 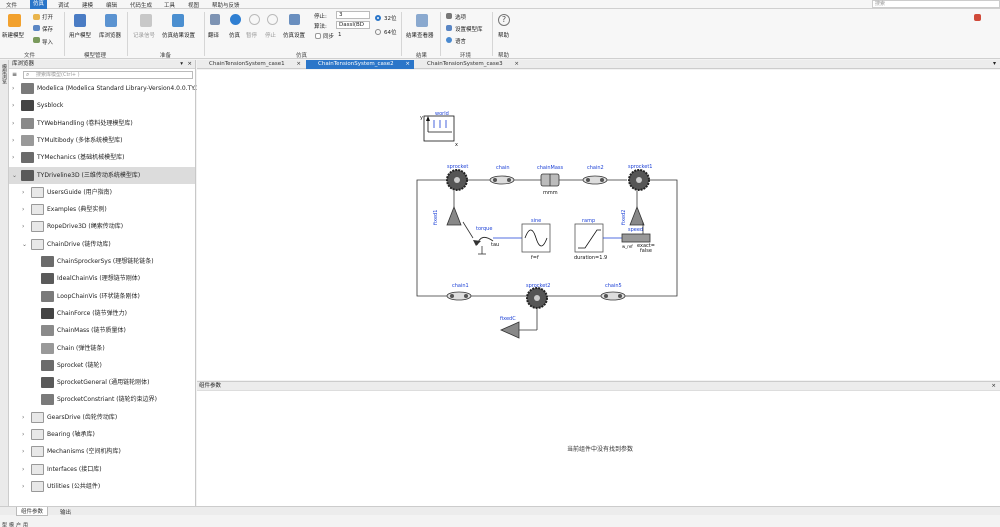 What do you see at coordinates (360, 64) in the screenshot?
I see `tab-case2: ChainTensionSystem_case2 ×` at bounding box center [360, 64].